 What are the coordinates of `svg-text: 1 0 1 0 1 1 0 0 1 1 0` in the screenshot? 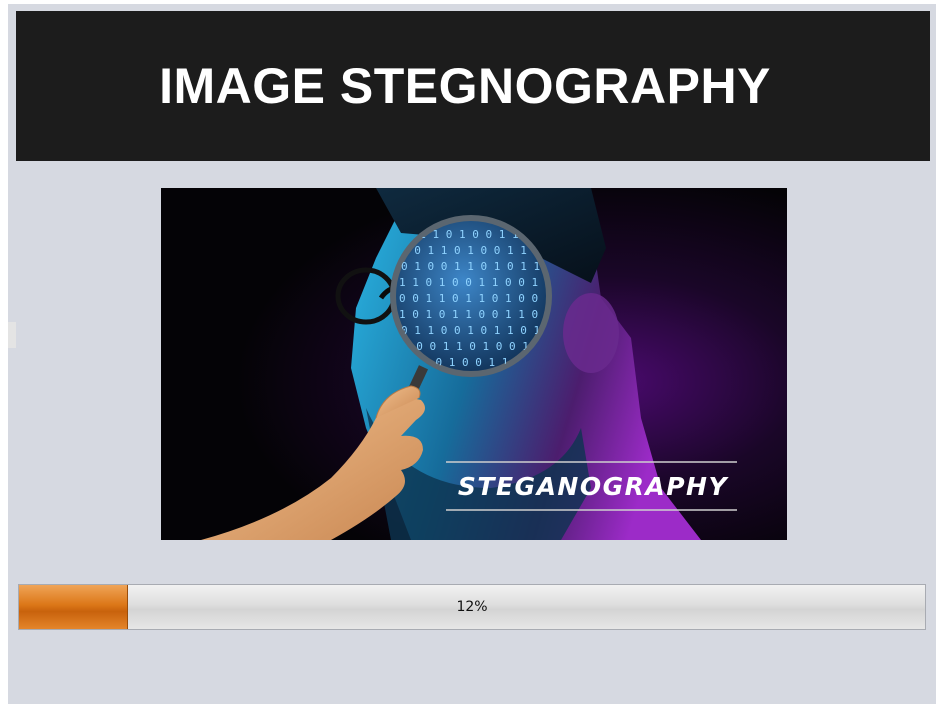 It's located at (468, 314).